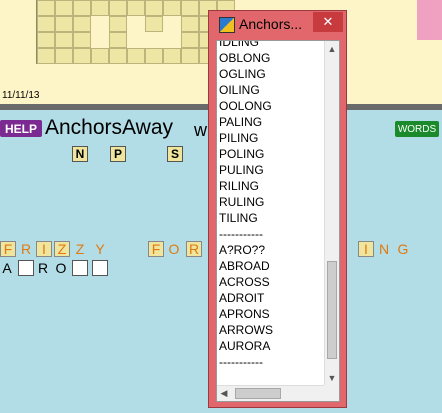 The image size is (442, 413). What do you see at coordinates (273, 298) in the screenshot?
I see `word-list-item: ADROIT` at bounding box center [273, 298].